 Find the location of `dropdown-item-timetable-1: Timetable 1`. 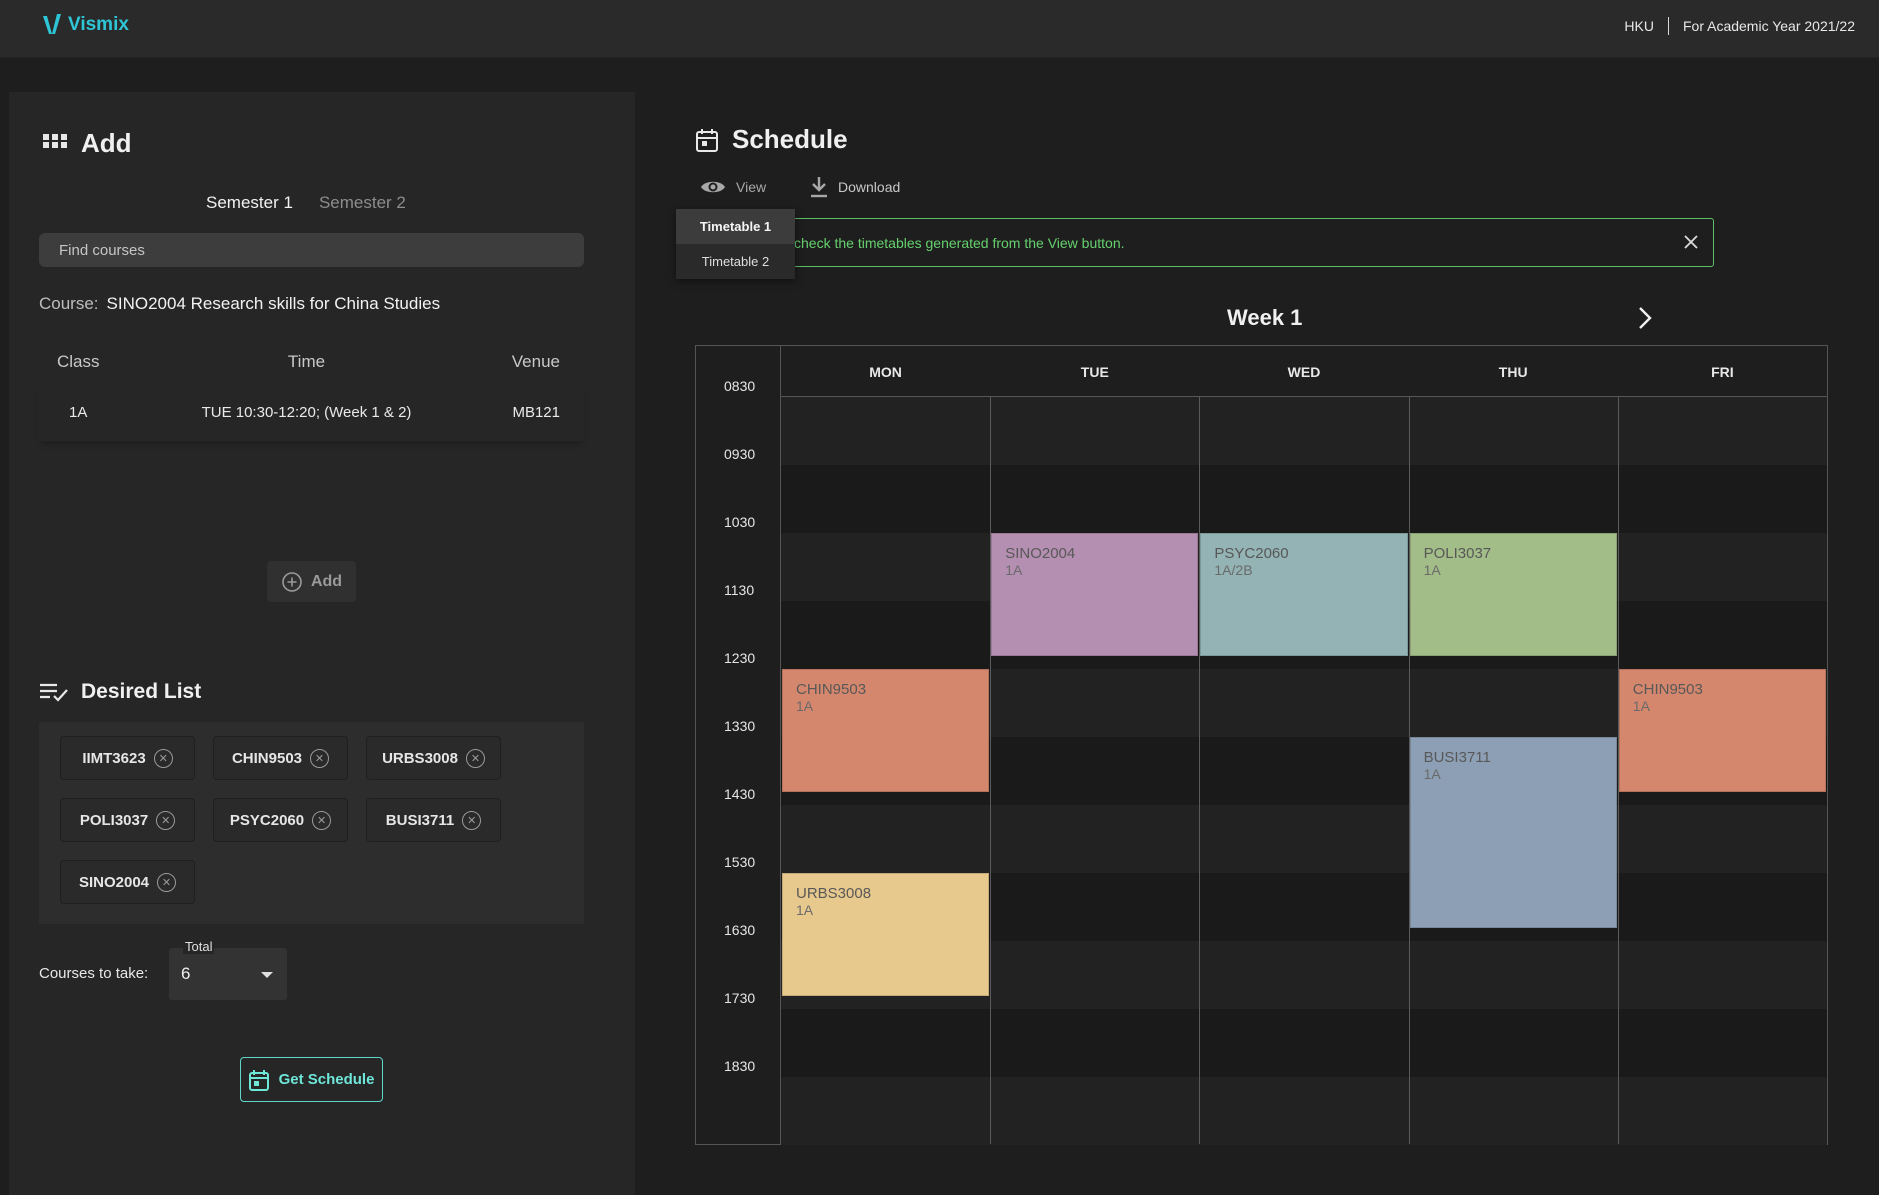

dropdown-item-timetable-1: Timetable 1 is located at coordinates (735, 226).